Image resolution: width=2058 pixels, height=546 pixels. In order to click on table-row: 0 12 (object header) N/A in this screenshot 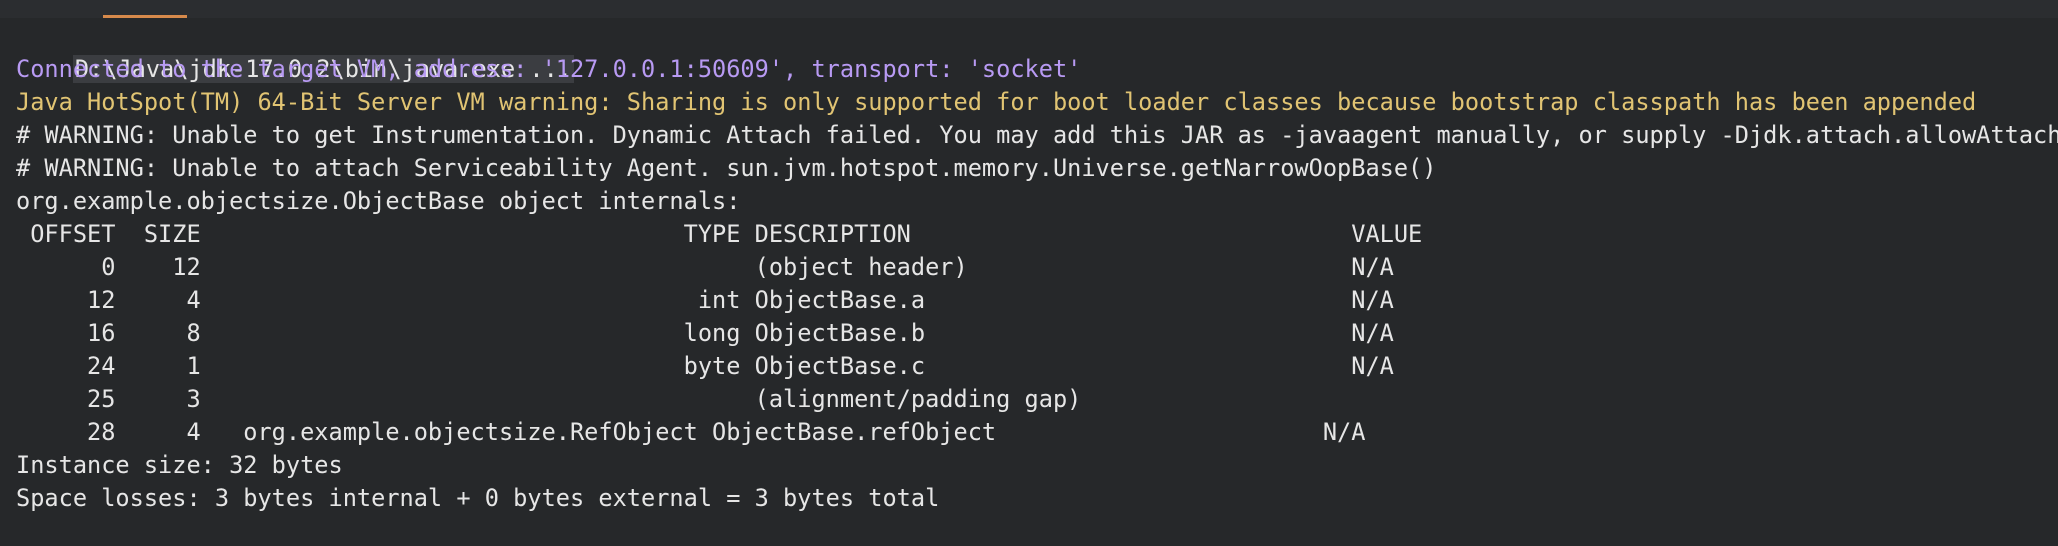, I will do `click(705, 267)`.